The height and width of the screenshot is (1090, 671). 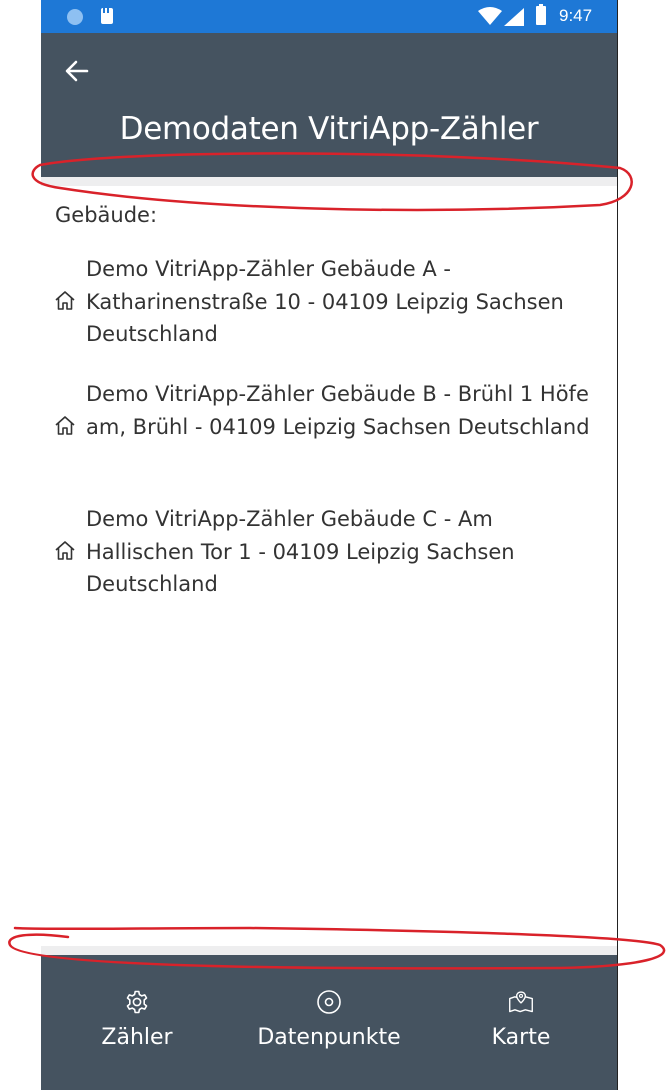 What do you see at coordinates (329, 1037) in the screenshot?
I see `tab-label: Datenpunkte` at bounding box center [329, 1037].